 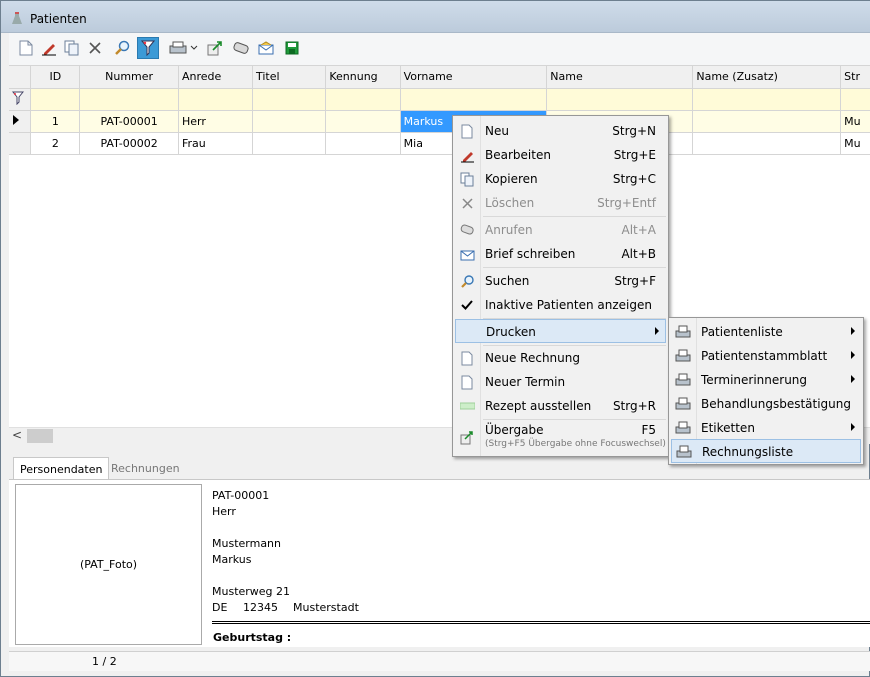 What do you see at coordinates (855, 99) in the screenshot?
I see `filter-cell-strasse` at bounding box center [855, 99].